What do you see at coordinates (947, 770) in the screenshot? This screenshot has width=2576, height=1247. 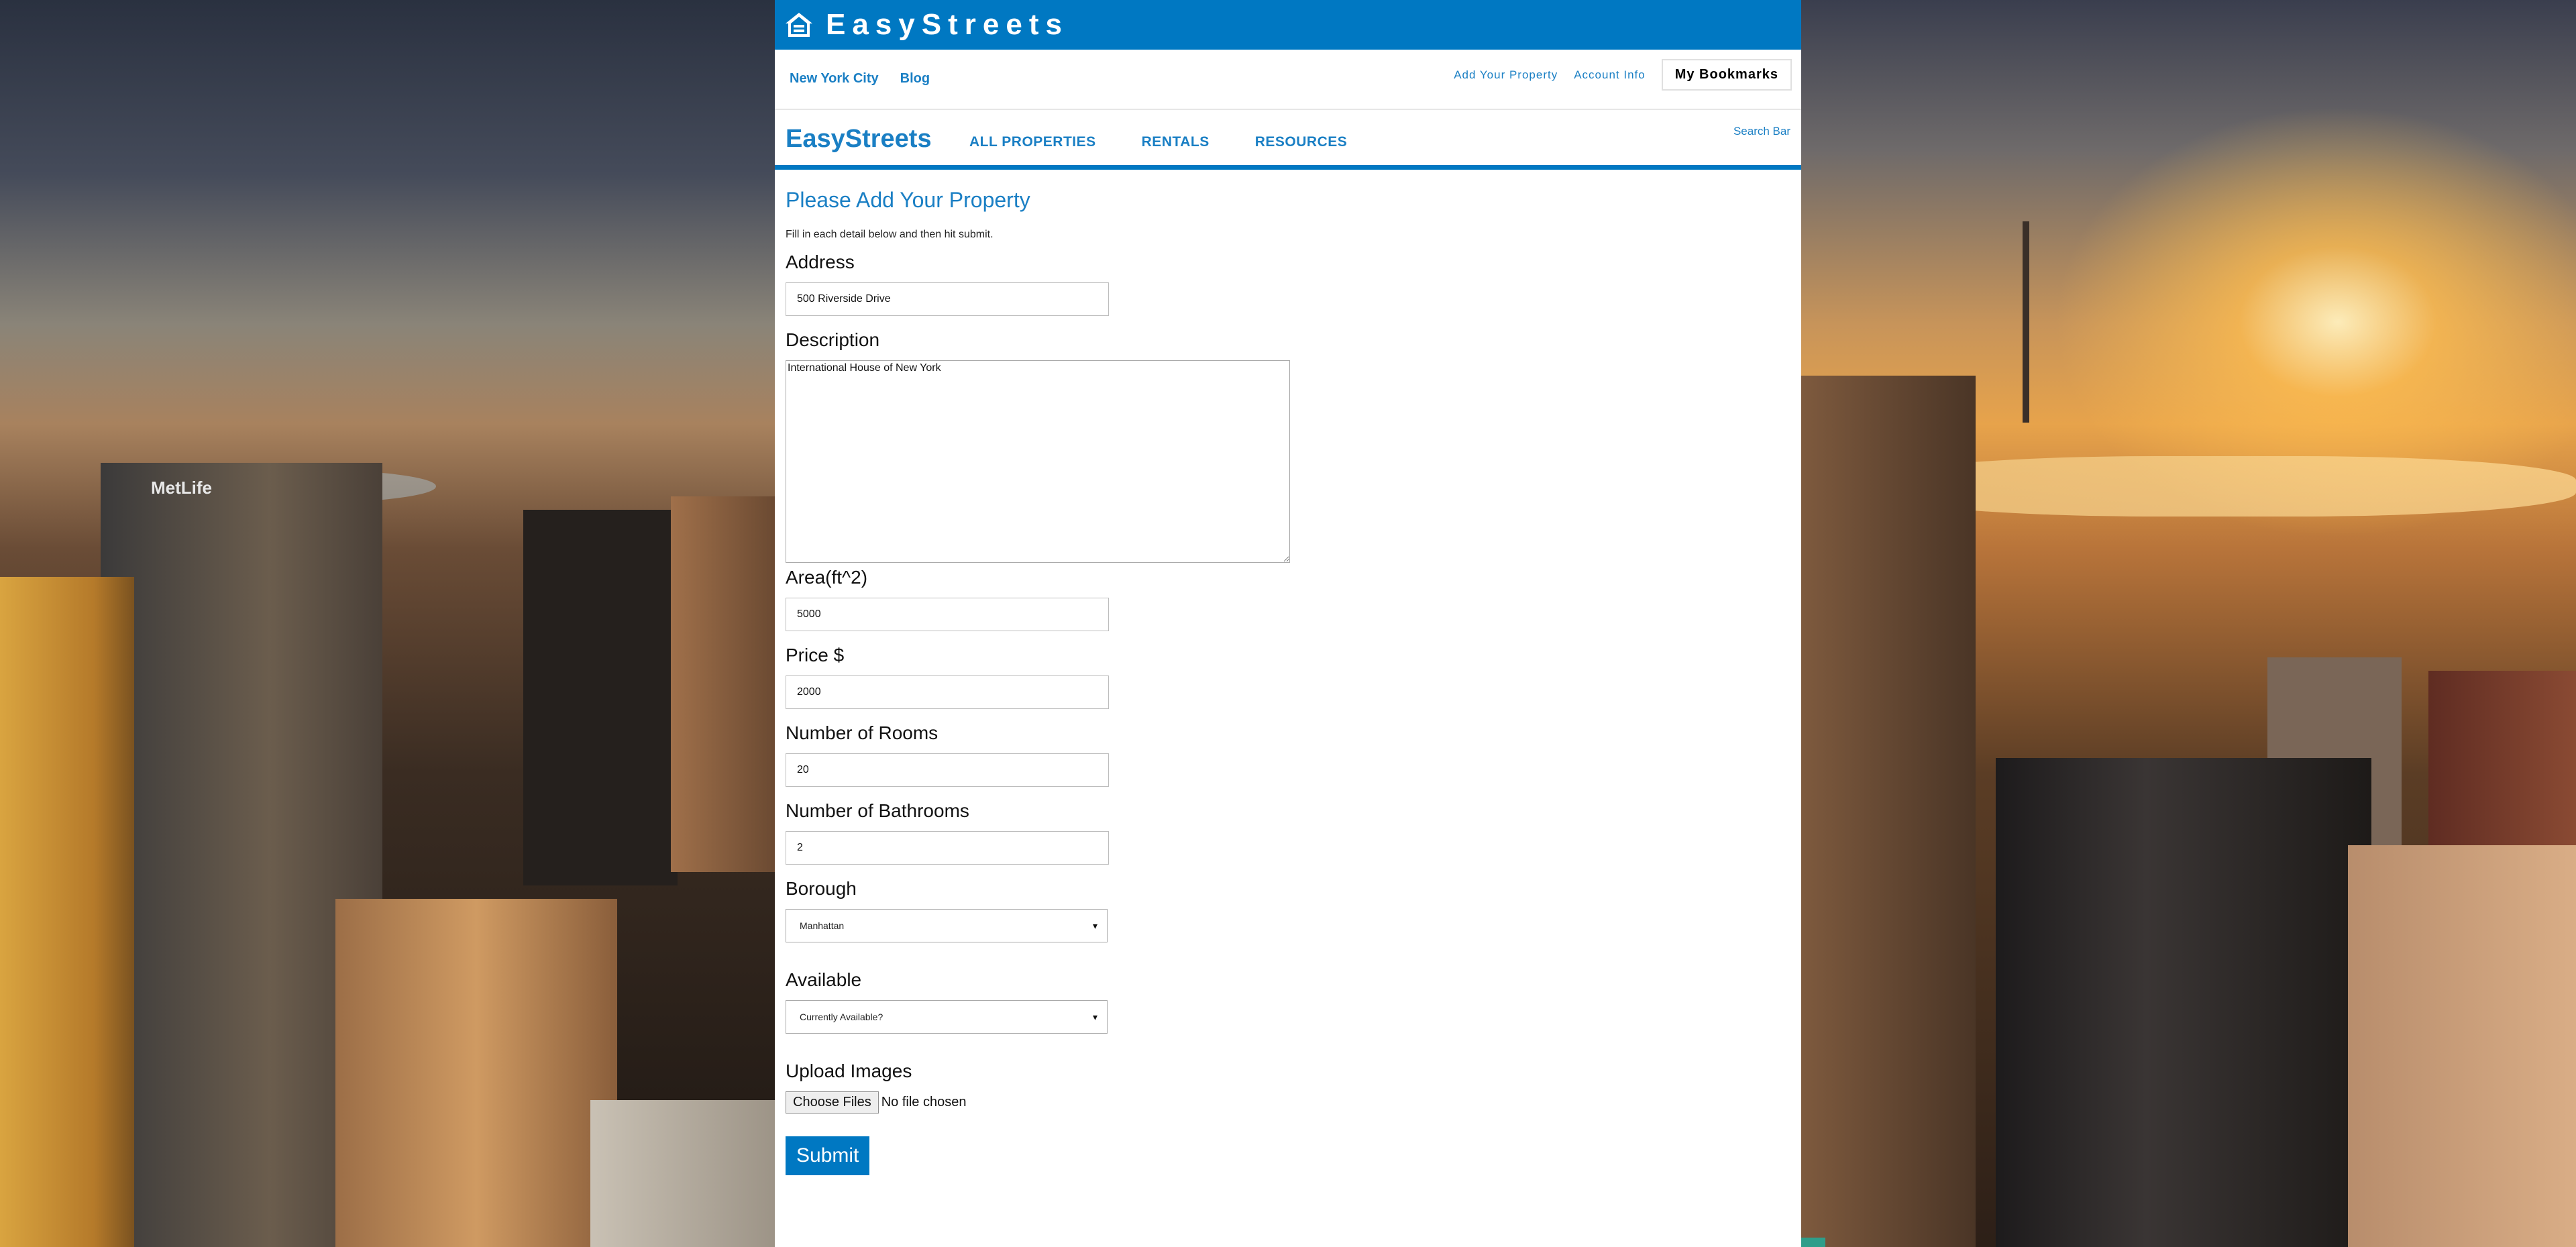 I see `rooms-input` at bounding box center [947, 770].